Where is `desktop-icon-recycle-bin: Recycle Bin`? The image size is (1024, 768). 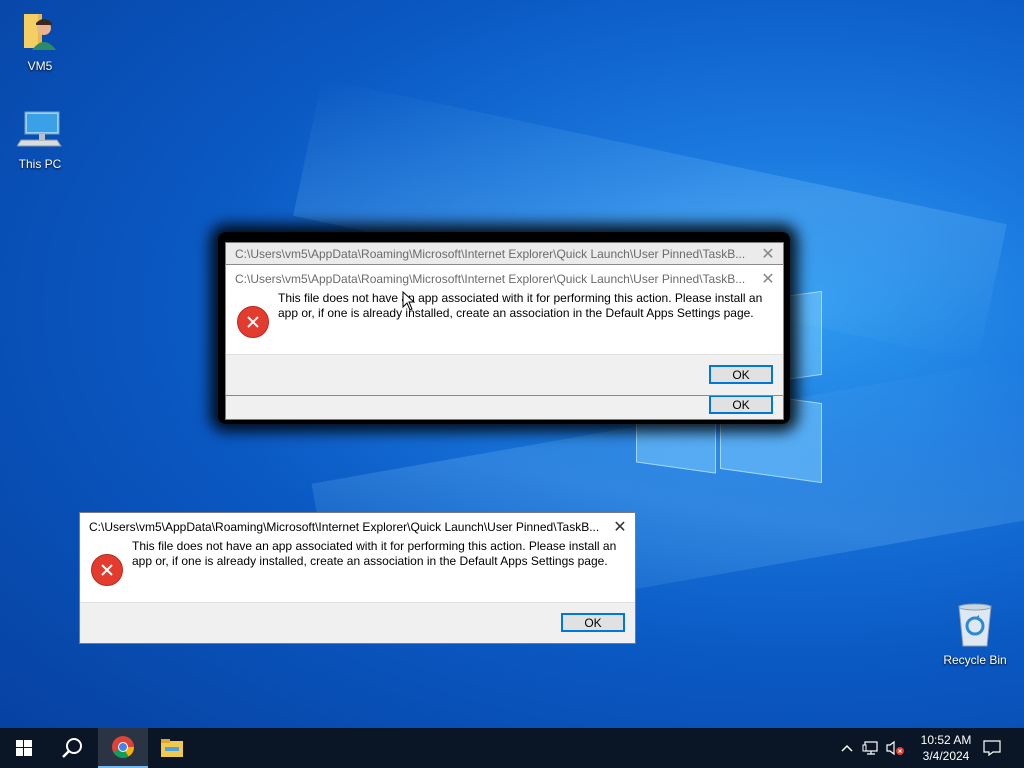 desktop-icon-recycle-bin: Recycle Bin is located at coordinates (975, 634).